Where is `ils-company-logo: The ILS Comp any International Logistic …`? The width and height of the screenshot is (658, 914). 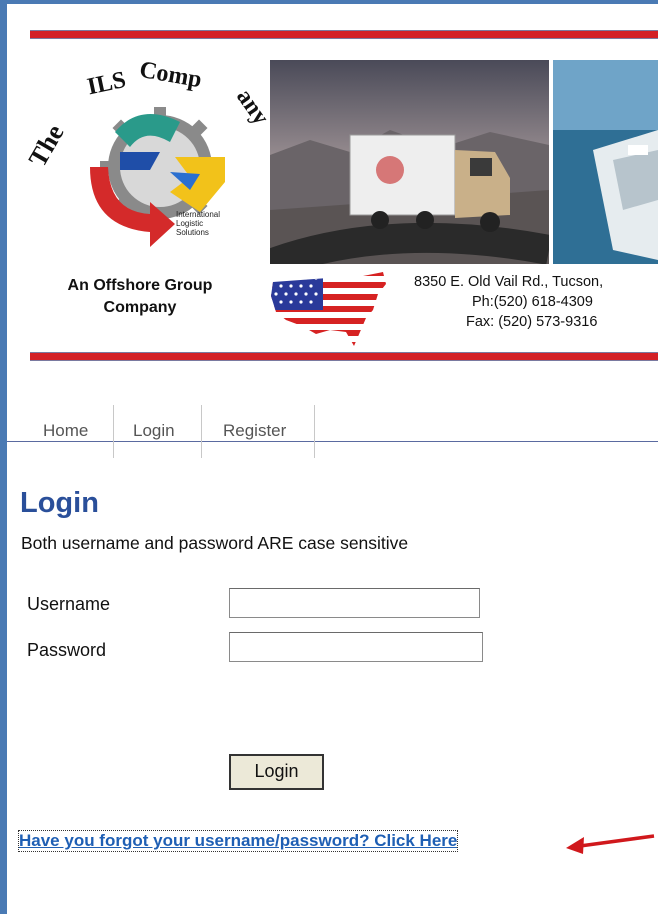
ils-company-logo: The ILS Comp any International Logistic … is located at coordinates (146, 154).